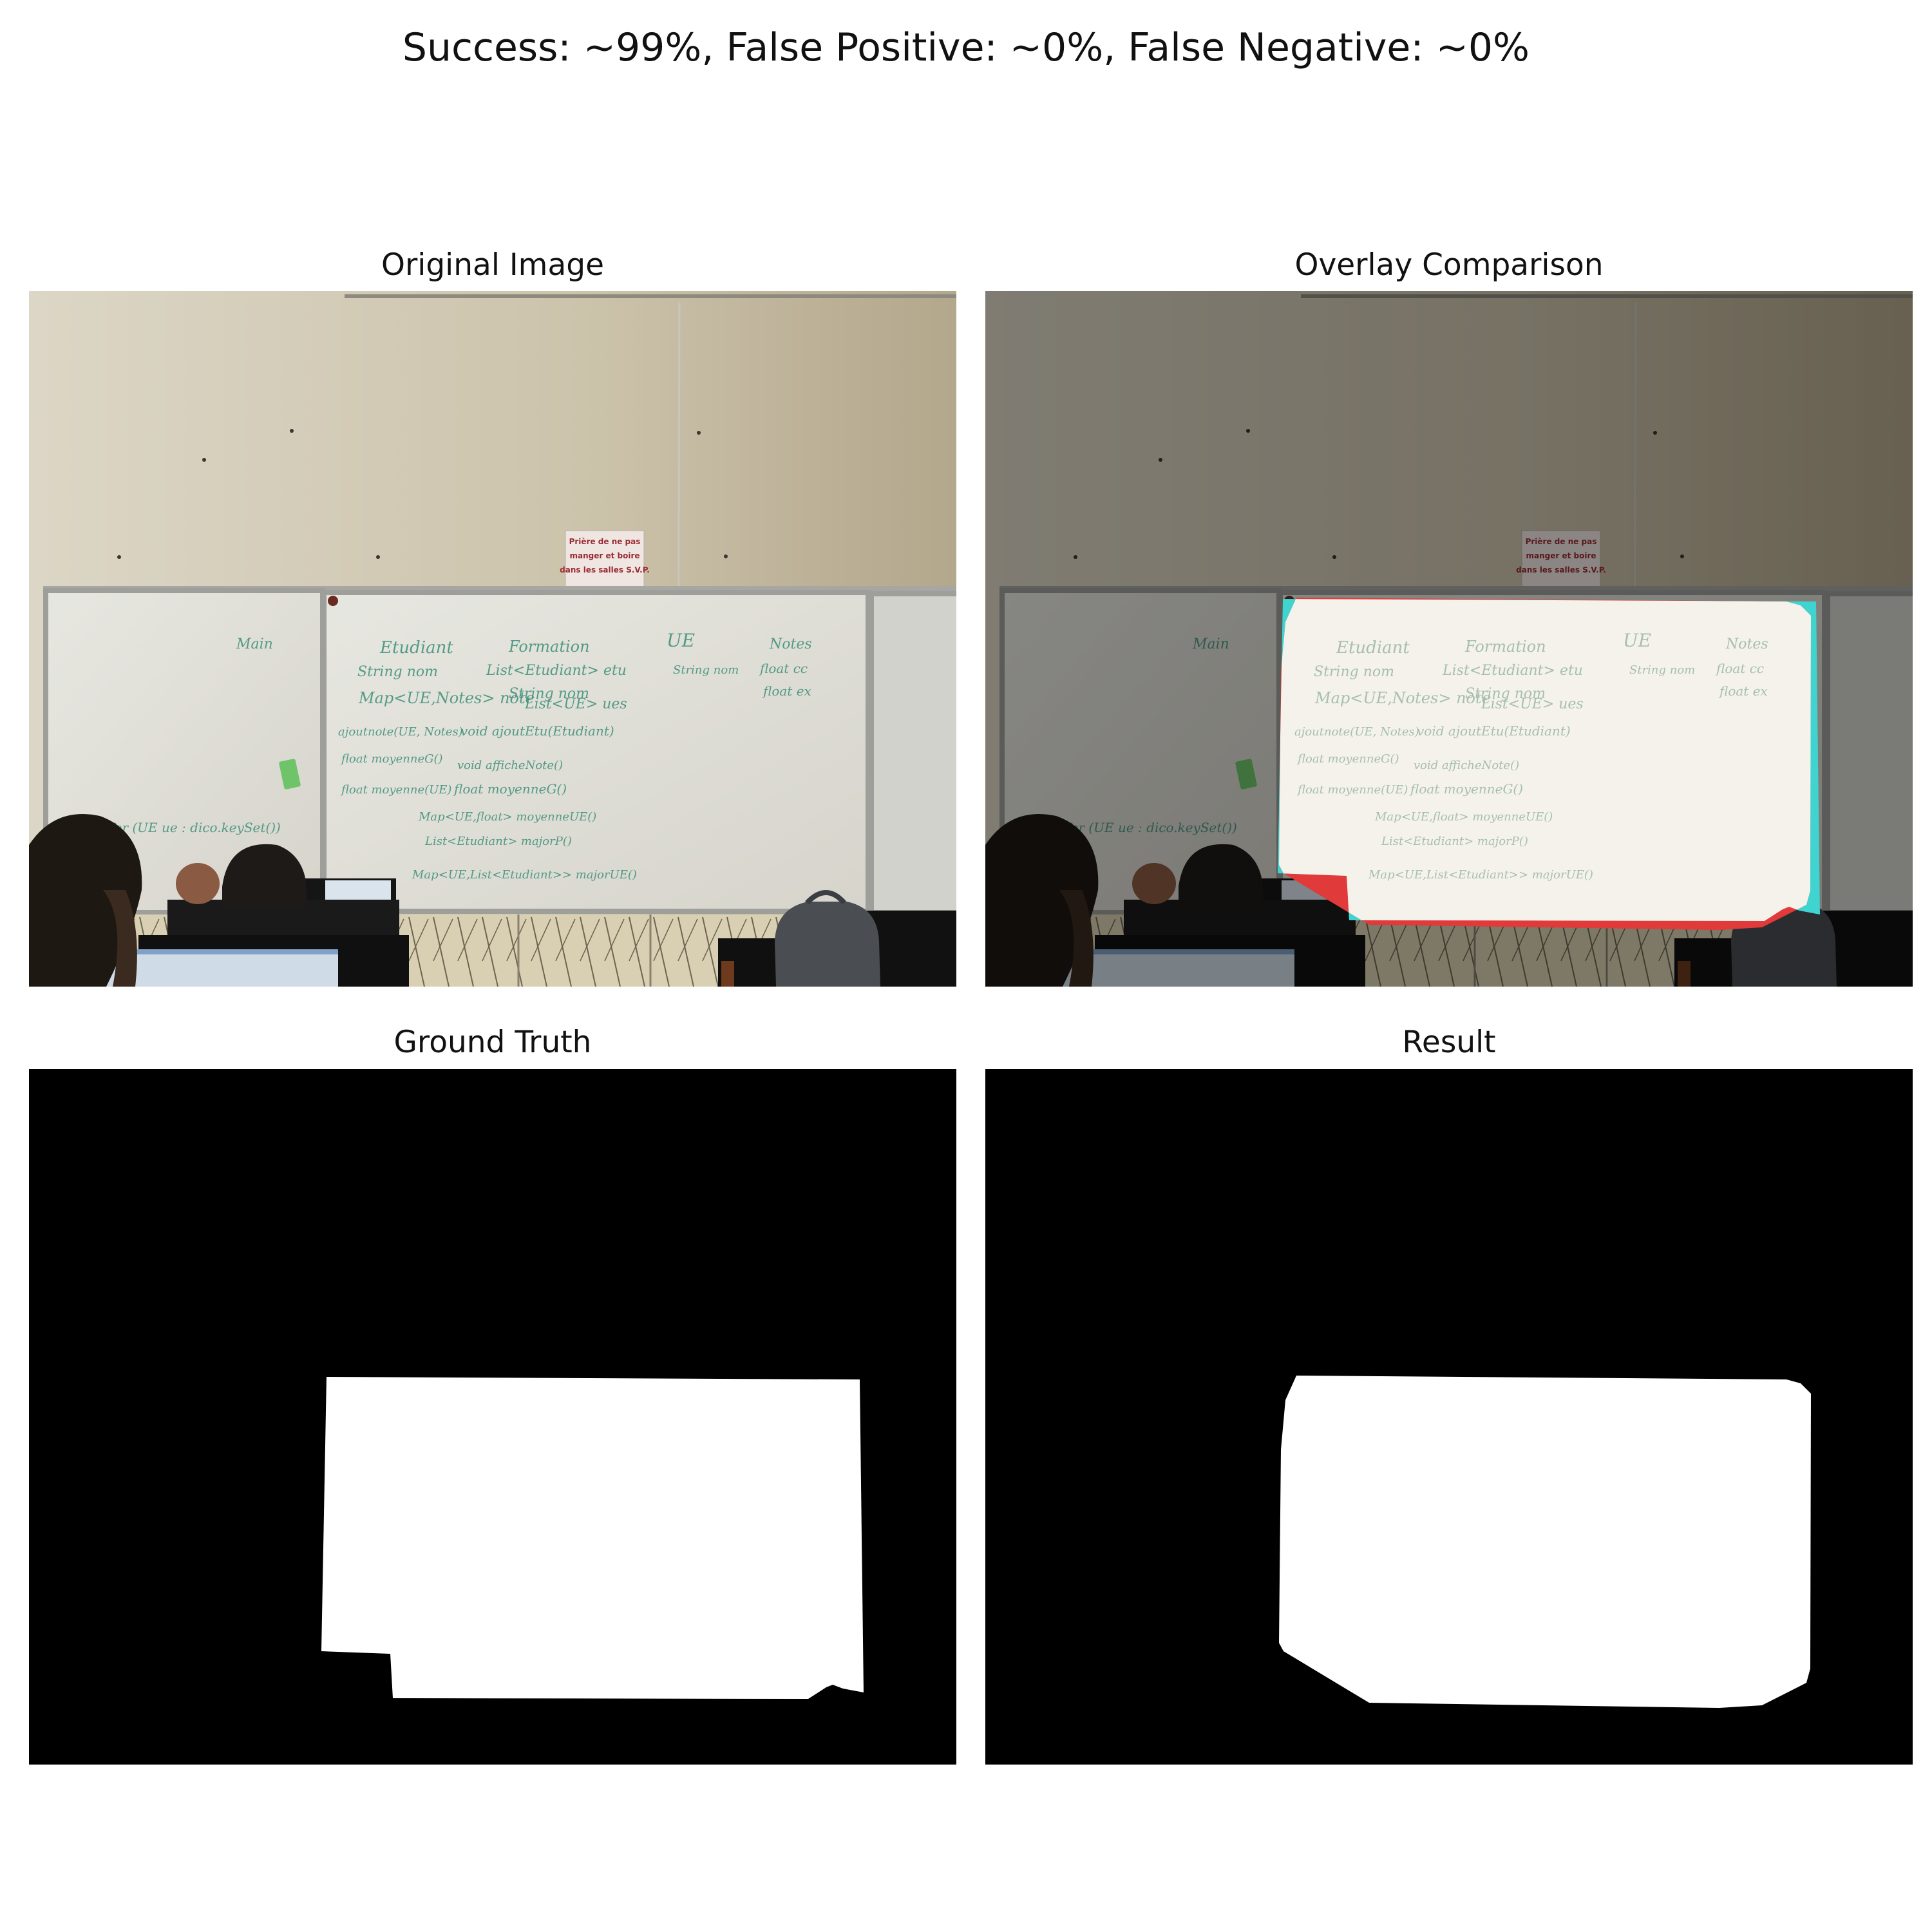  I want to click on sign-text-line: dans les salles S.V.P., so click(605, 570).